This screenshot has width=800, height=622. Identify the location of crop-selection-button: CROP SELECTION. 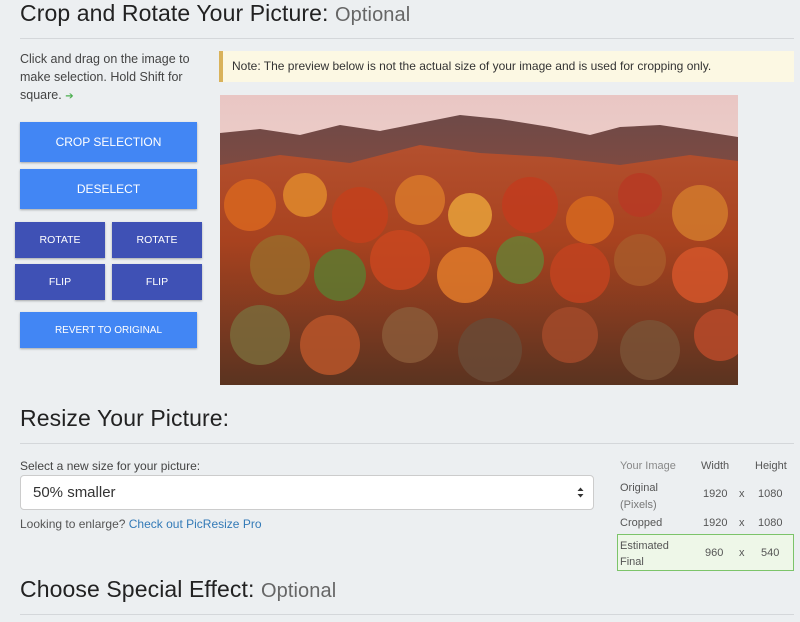
(108, 142).